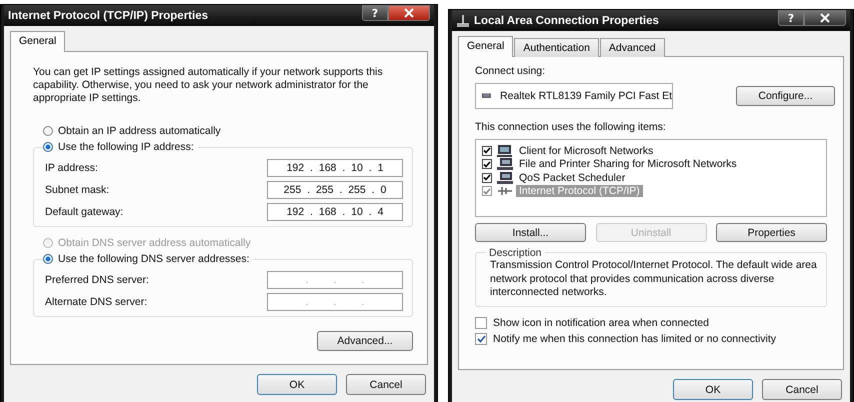  What do you see at coordinates (654, 279) in the screenshot?
I see `description-text: Transmission Control Protocol/Internet Protocol. The default wide area network protocol that provides communication across diverse interconnected networks.` at bounding box center [654, 279].